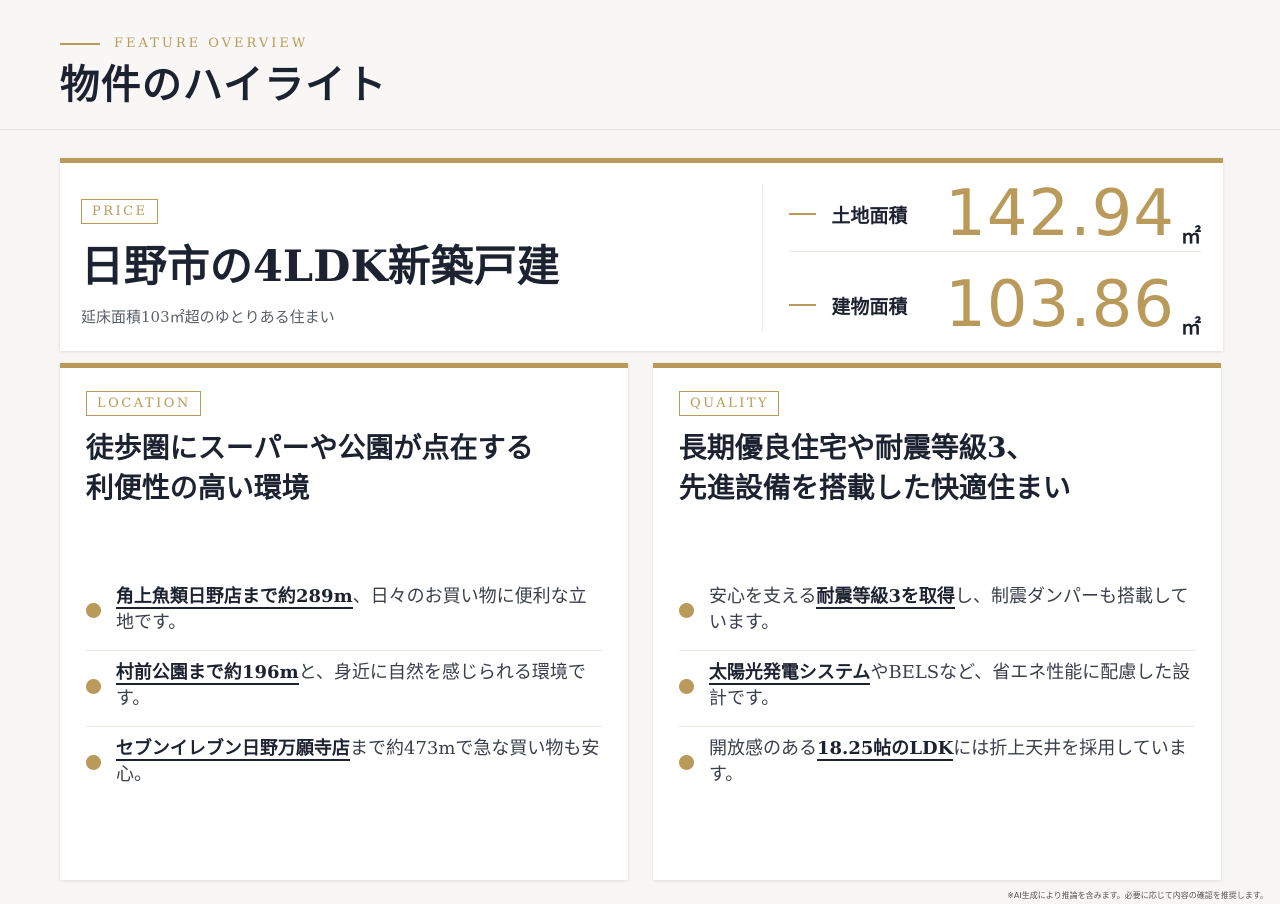 The image size is (1280, 904). Describe the element at coordinates (869, 215) in the screenshot. I see `land-area-label: 土地面積` at that location.